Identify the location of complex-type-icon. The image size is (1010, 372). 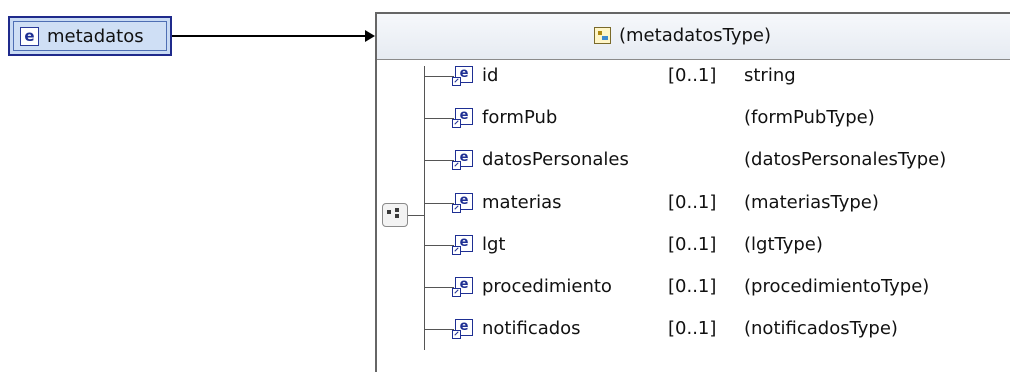
(602, 35).